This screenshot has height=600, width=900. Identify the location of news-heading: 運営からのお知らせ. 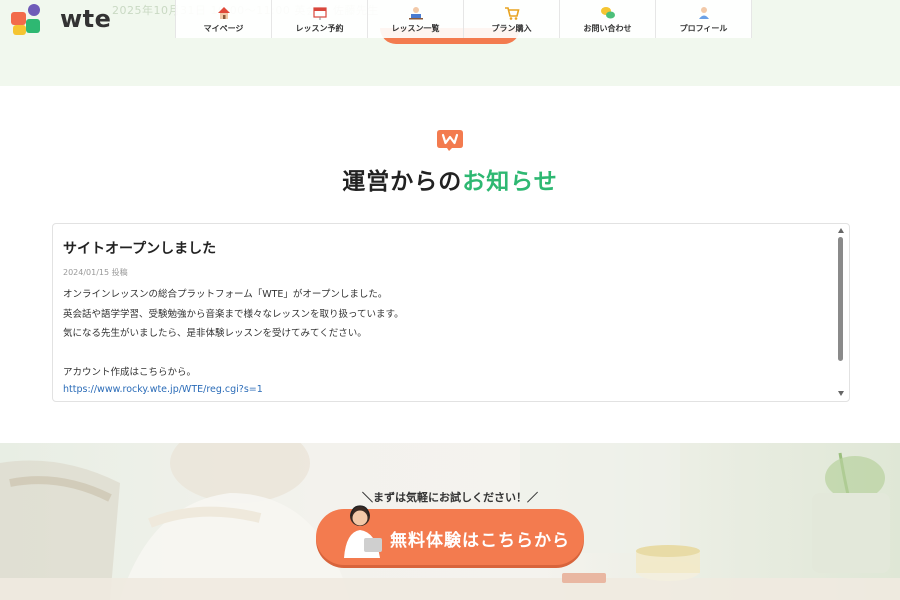
(450, 179).